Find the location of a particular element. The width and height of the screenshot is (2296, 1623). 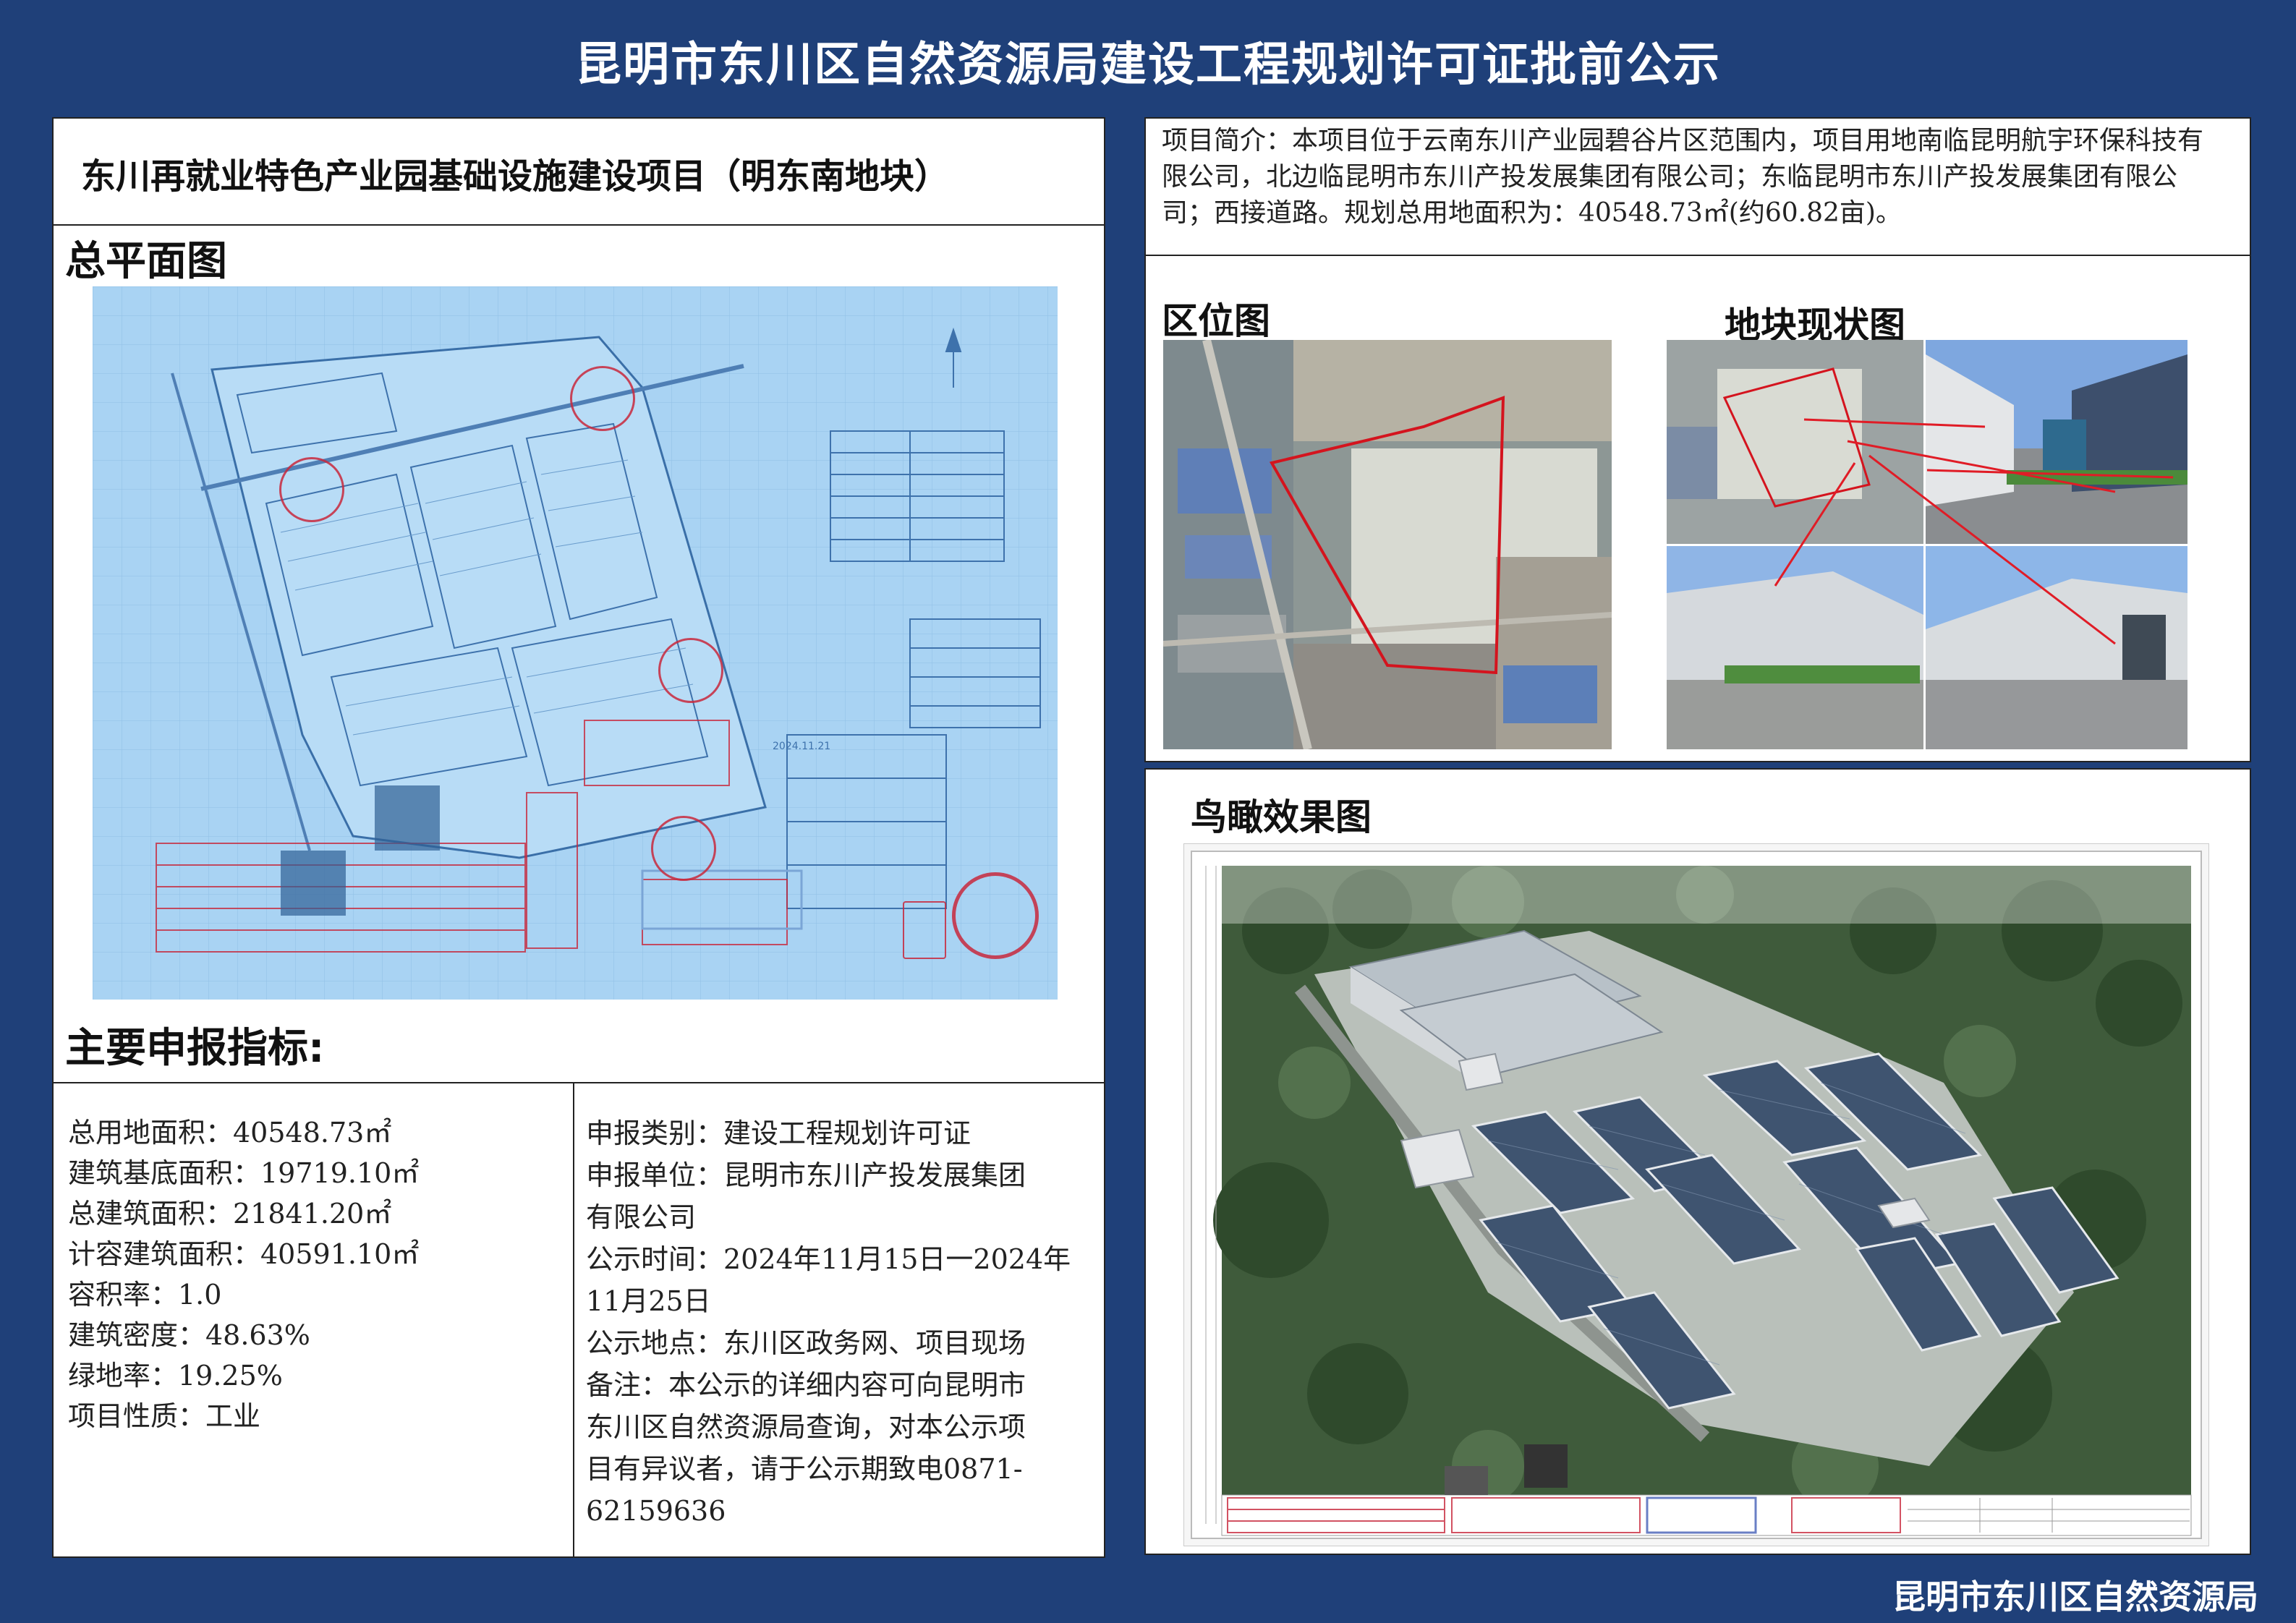

site-status-image is located at coordinates (1927, 544).